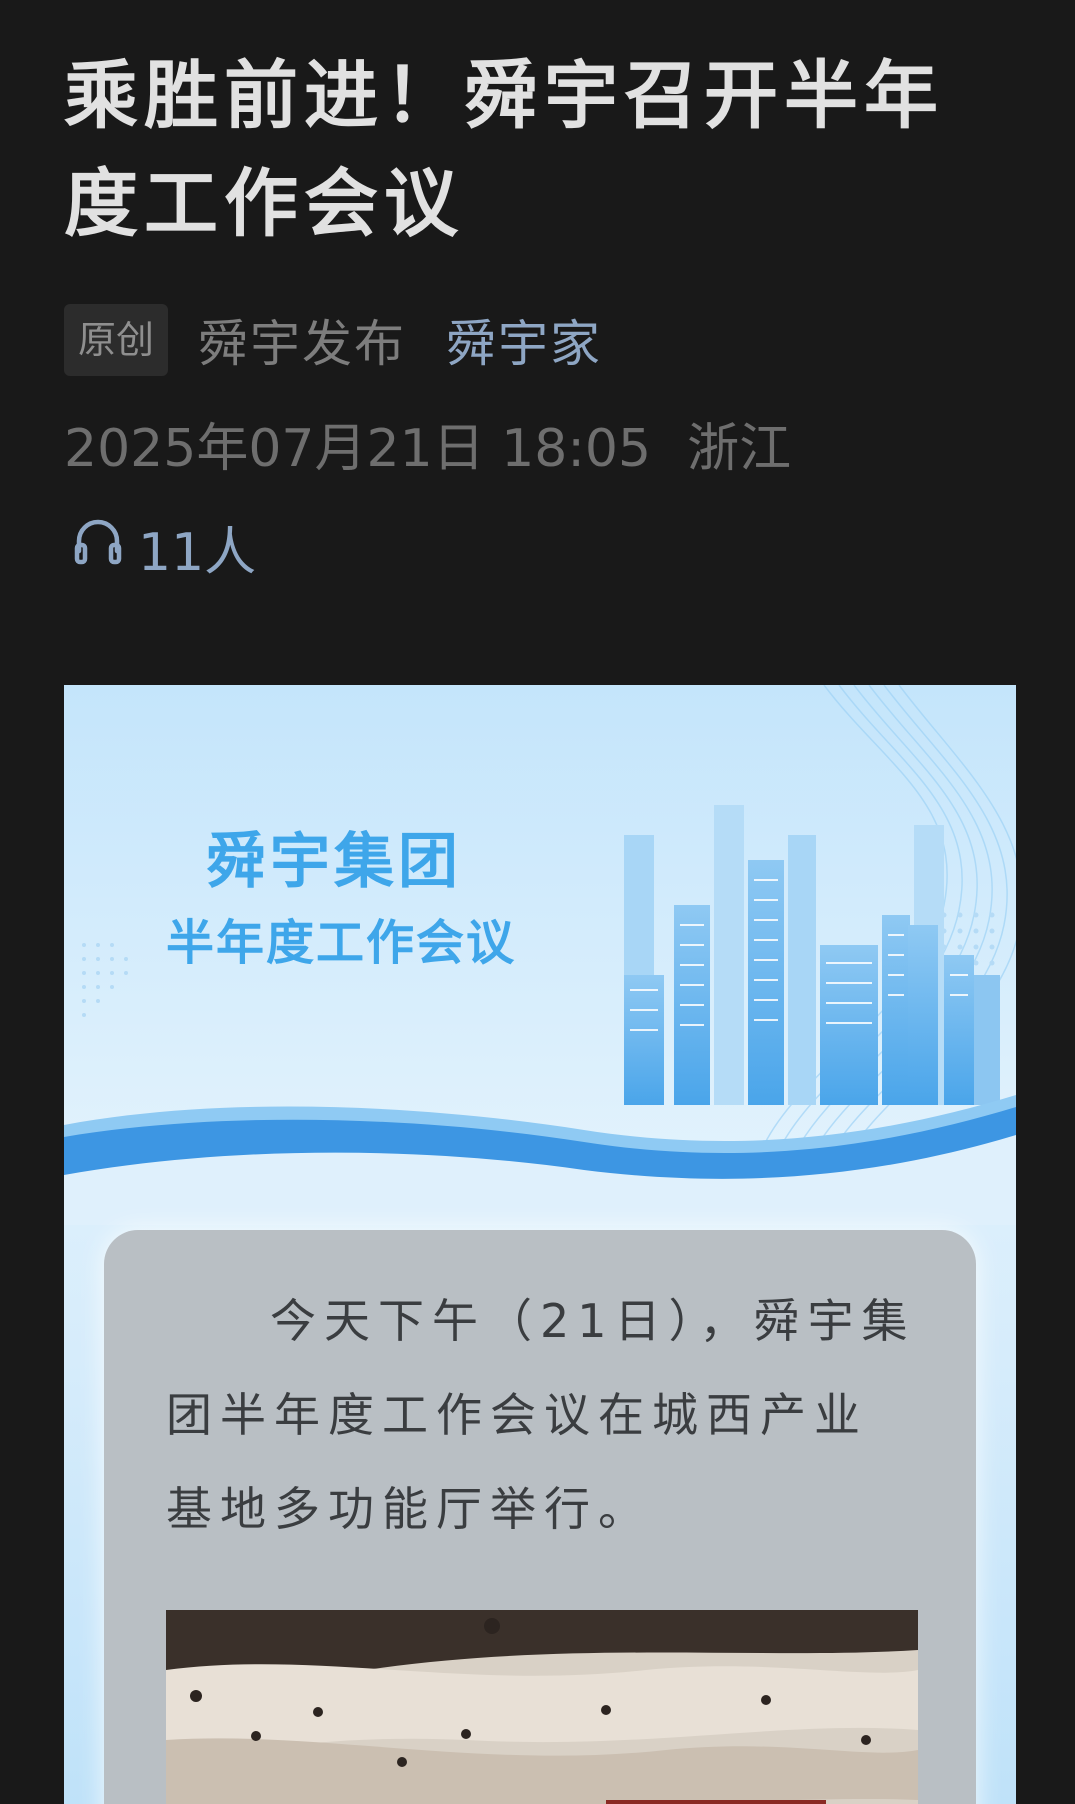 This screenshot has height=1804, width=1075. Describe the element at coordinates (341, 943) in the screenshot. I see `banner-subtitle: 半年度工作会议` at that location.